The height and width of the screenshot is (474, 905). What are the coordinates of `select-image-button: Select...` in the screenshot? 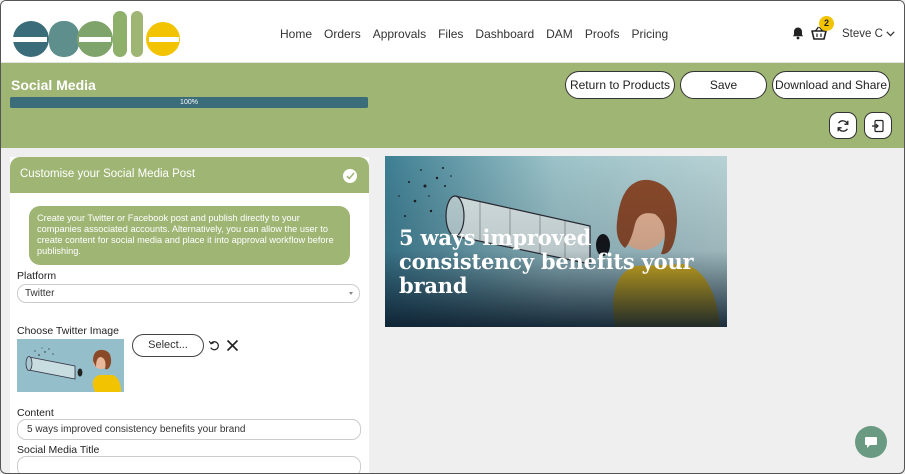 It's located at (168, 345).